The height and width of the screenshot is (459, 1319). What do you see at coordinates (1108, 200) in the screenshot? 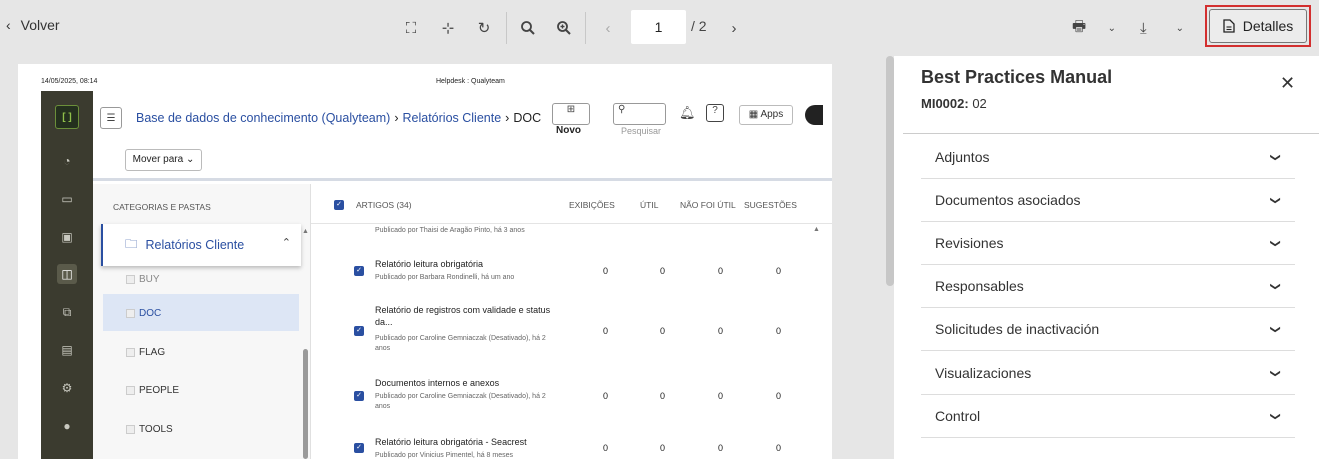
I see `accordion-documentos-asociados: Documentos asociados ❯` at bounding box center [1108, 200].